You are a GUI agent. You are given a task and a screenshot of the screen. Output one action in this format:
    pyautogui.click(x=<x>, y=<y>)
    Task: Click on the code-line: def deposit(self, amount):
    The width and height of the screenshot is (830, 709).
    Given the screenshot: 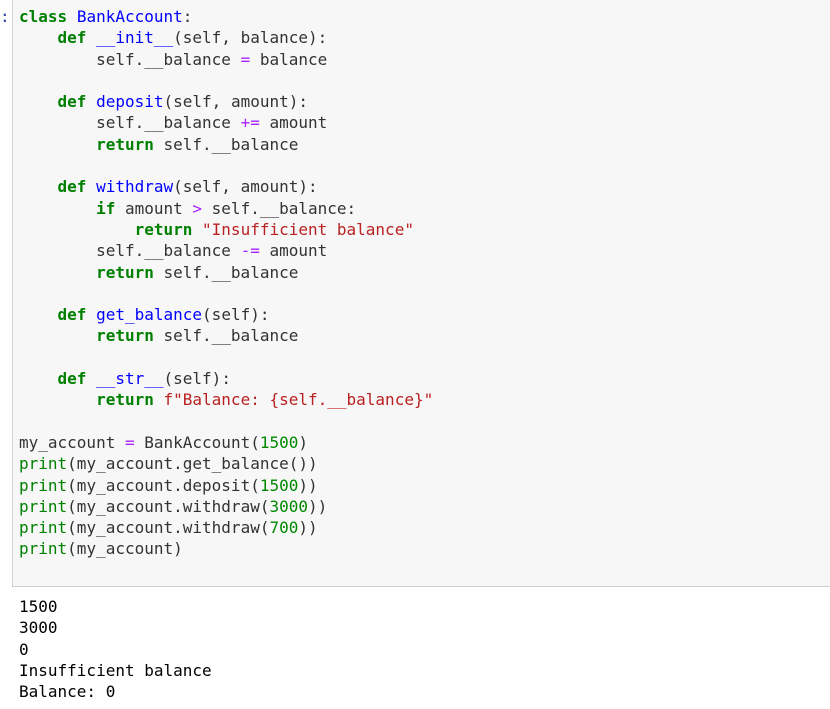 What is the action you would take?
    pyautogui.click(x=183, y=102)
    